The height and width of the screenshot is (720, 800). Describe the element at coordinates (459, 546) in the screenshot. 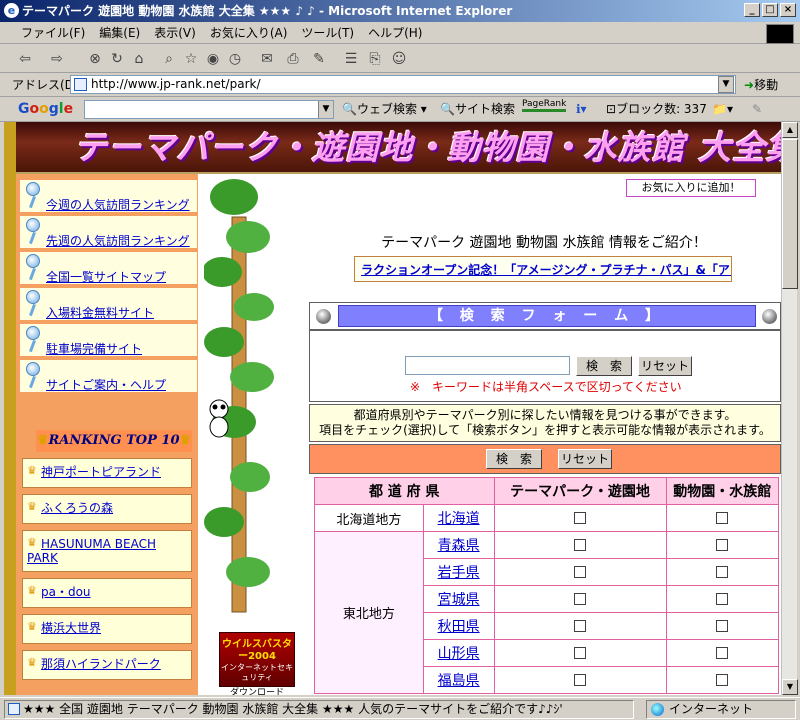

I see `pref-link: 青森県` at that location.